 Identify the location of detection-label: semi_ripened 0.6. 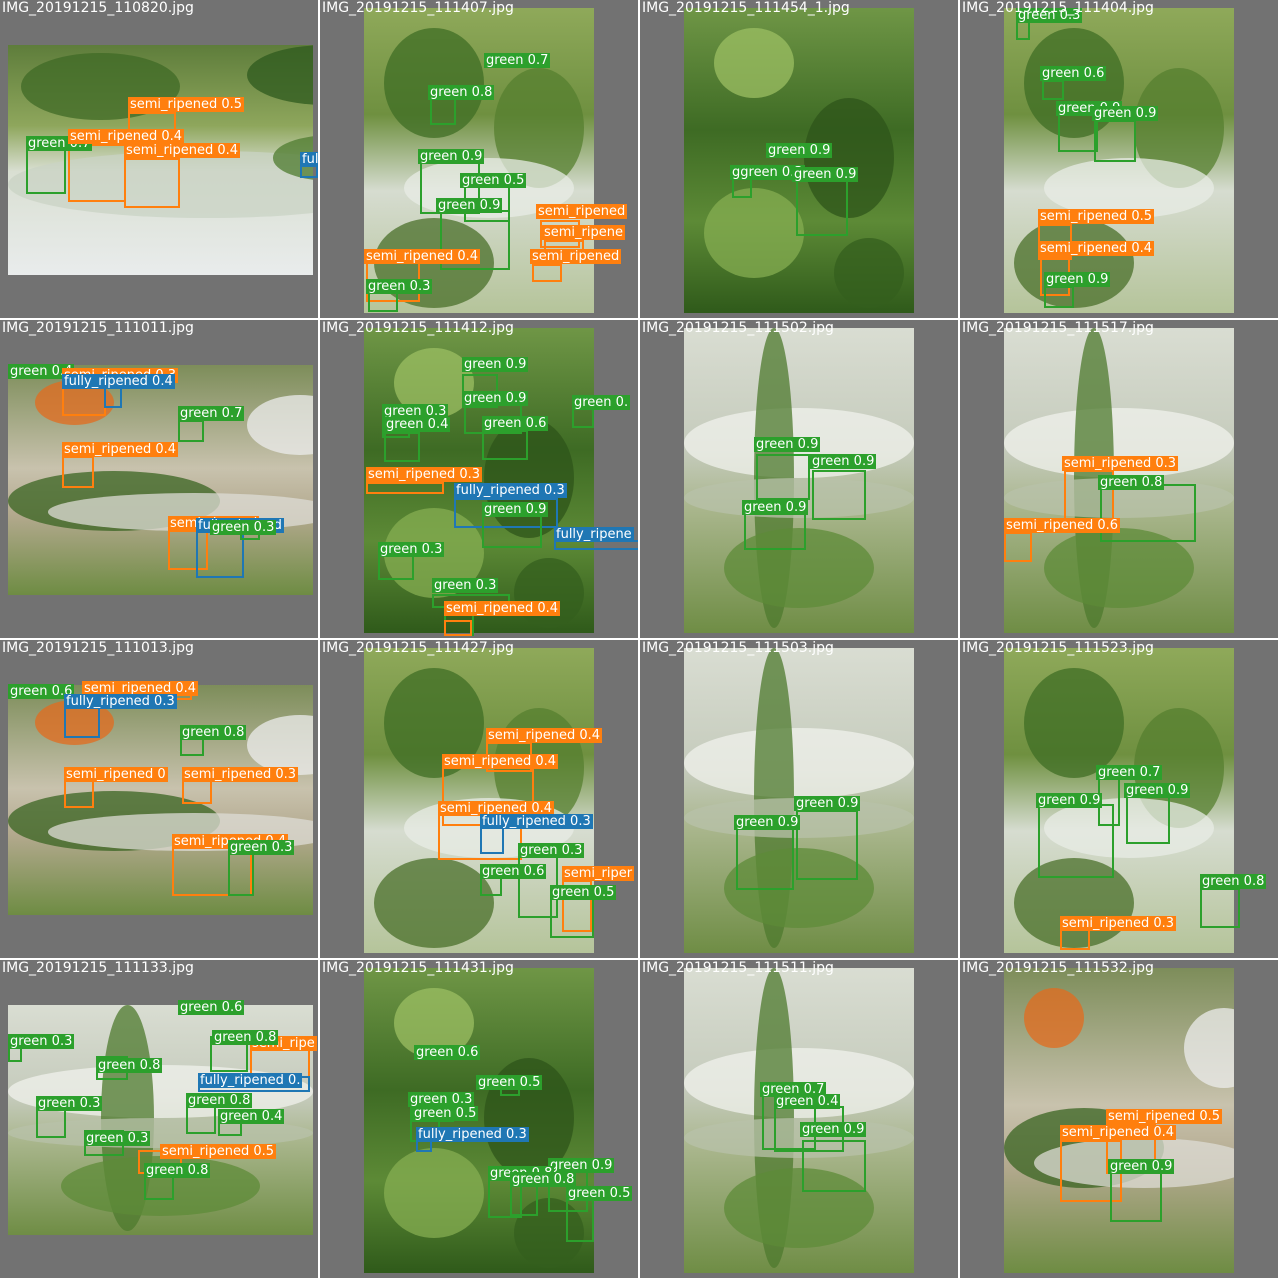
(1062, 525).